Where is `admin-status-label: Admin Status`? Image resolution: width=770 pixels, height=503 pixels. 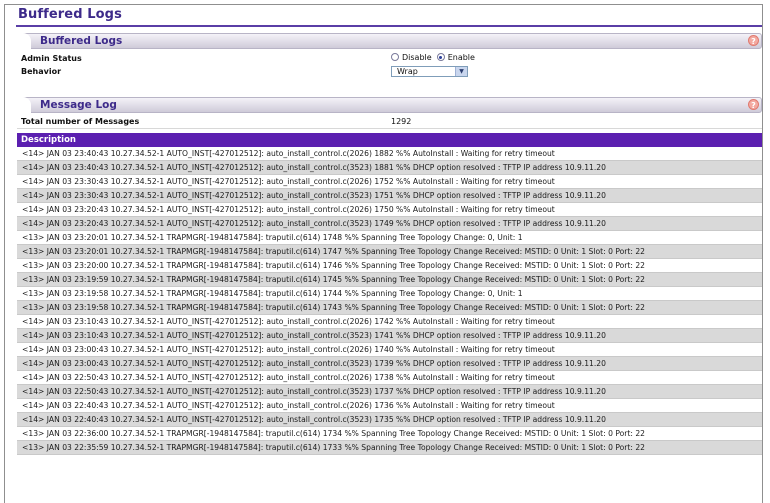
admin-status-label: Admin Status is located at coordinates (51, 58).